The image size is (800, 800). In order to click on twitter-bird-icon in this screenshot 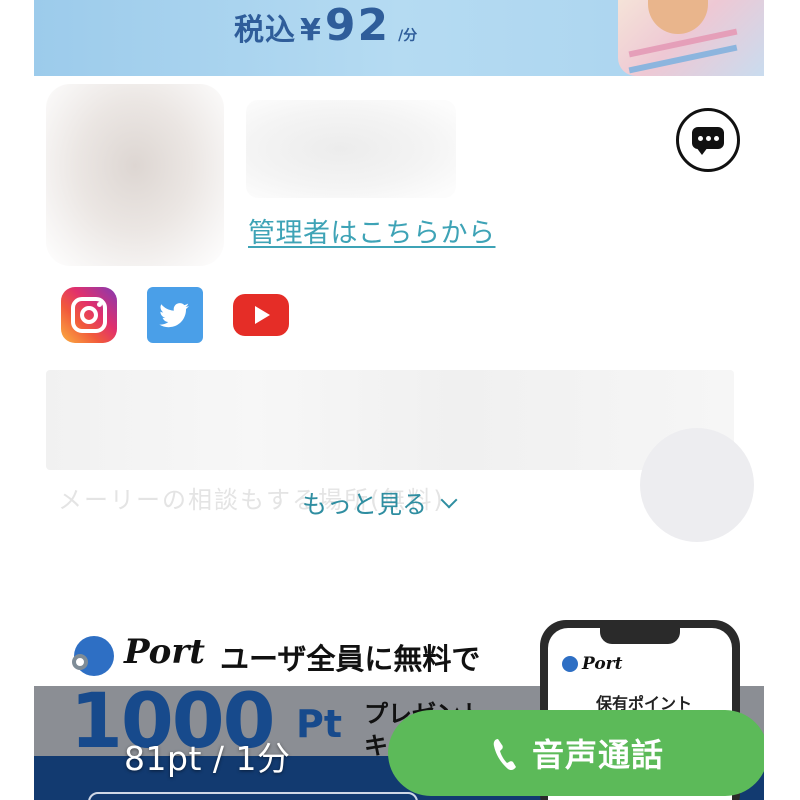, I will do `click(174, 315)`.